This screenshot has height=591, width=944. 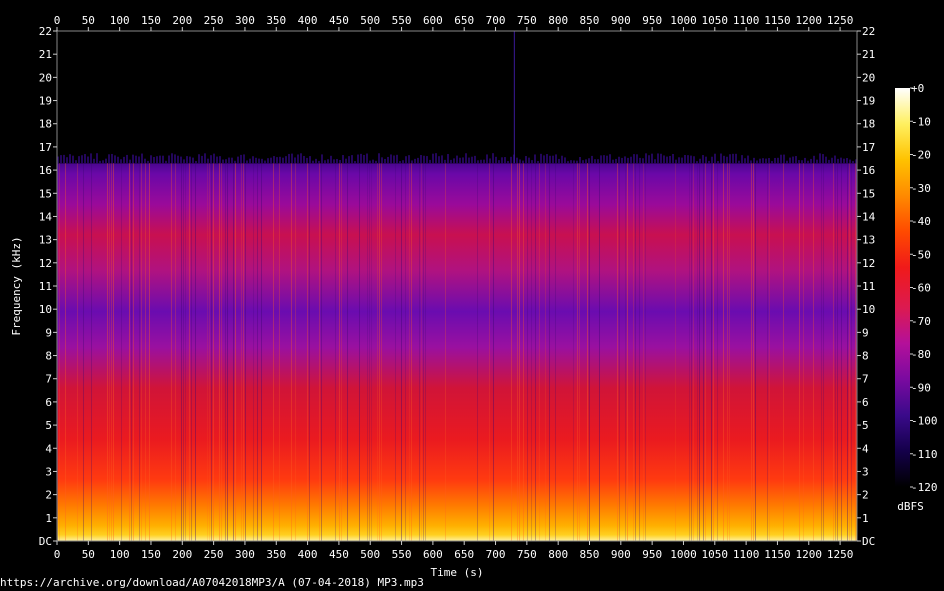 I want to click on x-tick-label: 850, so click(x=590, y=554).